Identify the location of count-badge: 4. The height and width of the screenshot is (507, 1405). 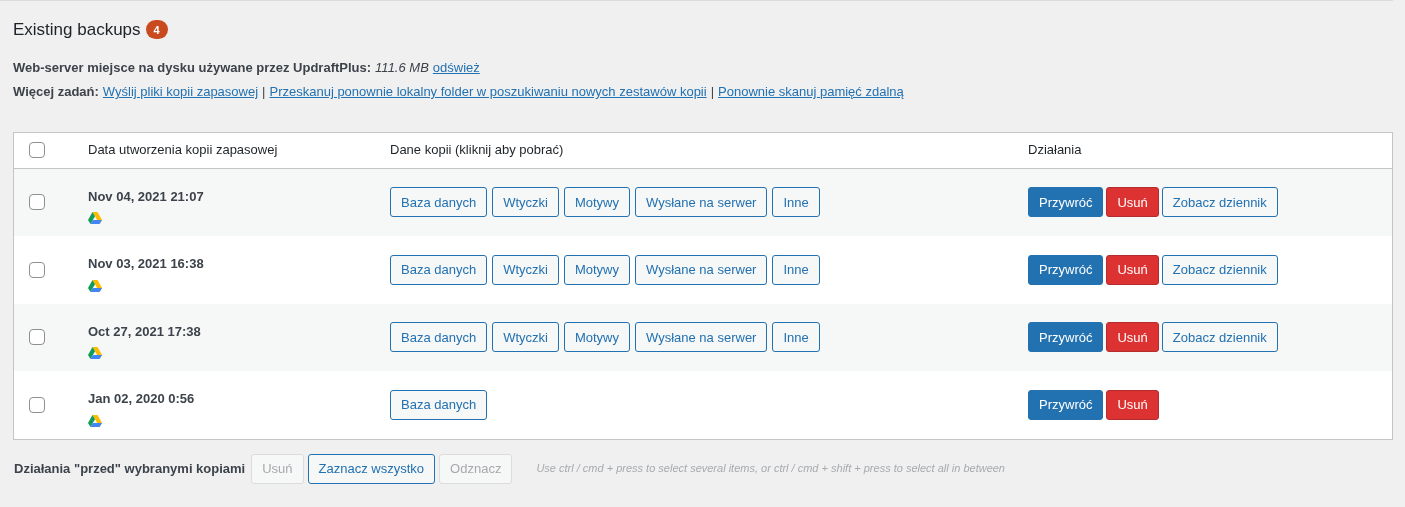
(156, 30).